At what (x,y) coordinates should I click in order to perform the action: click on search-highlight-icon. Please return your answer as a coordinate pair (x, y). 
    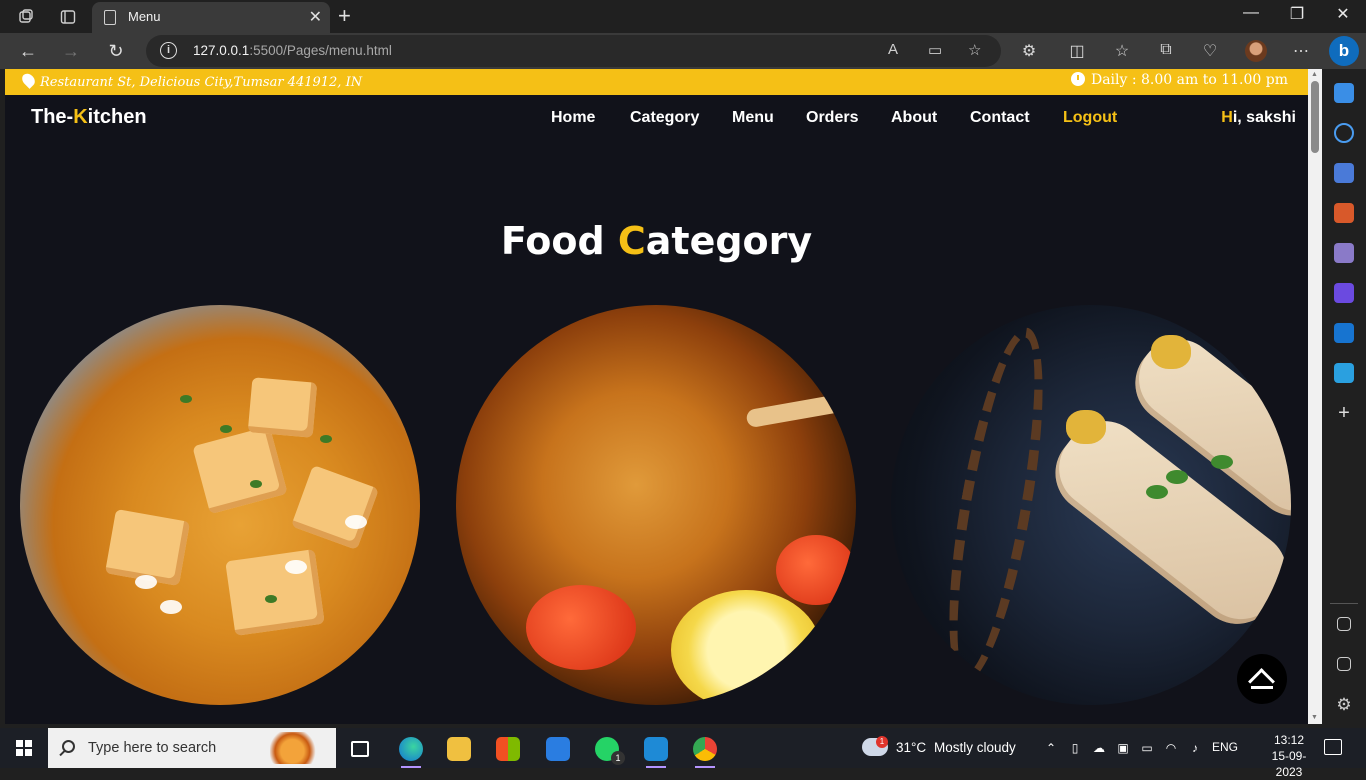
    Looking at the image, I should click on (298, 748).